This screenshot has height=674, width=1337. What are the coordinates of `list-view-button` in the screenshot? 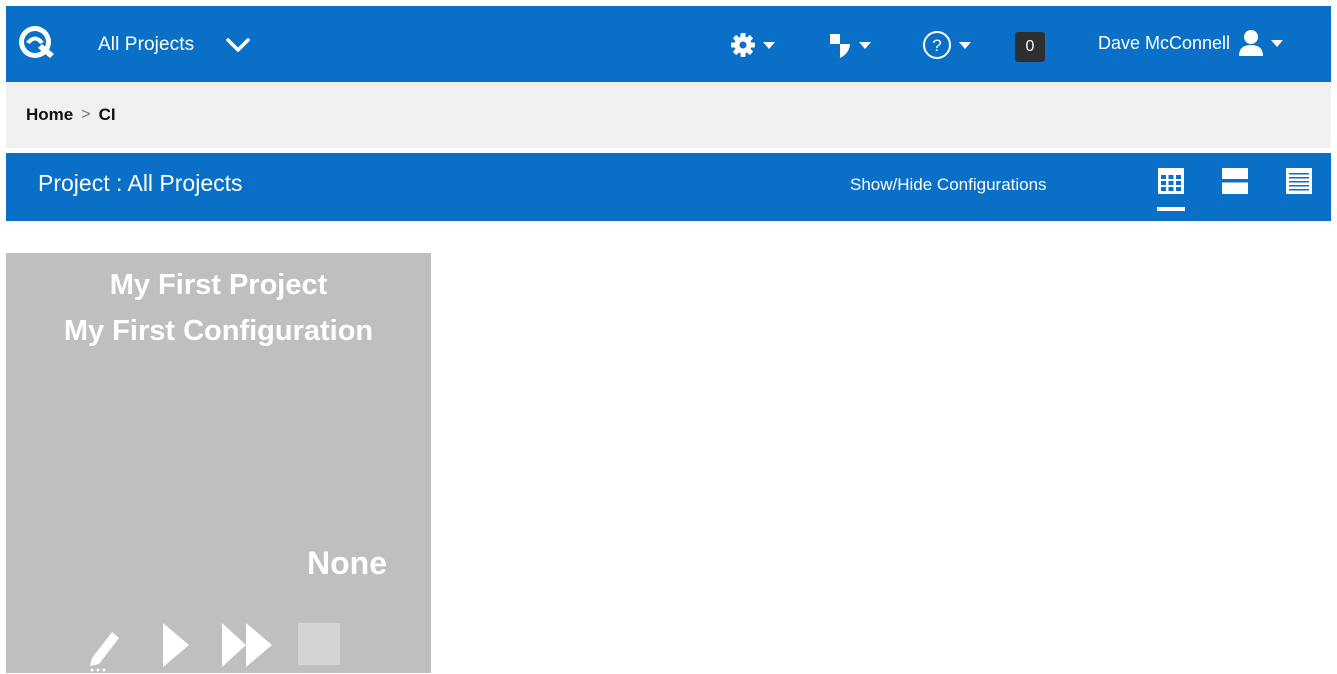 It's located at (1299, 186).